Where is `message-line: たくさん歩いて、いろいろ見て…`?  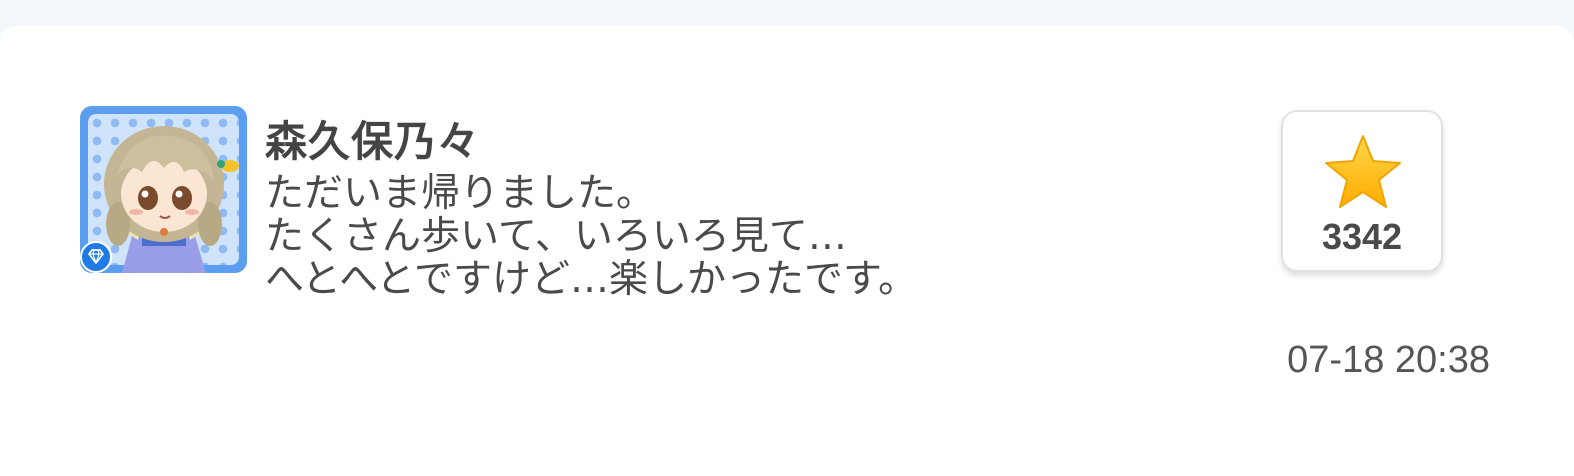
message-line: たくさん歩いて、いろいろ見て… is located at coordinates (556, 236).